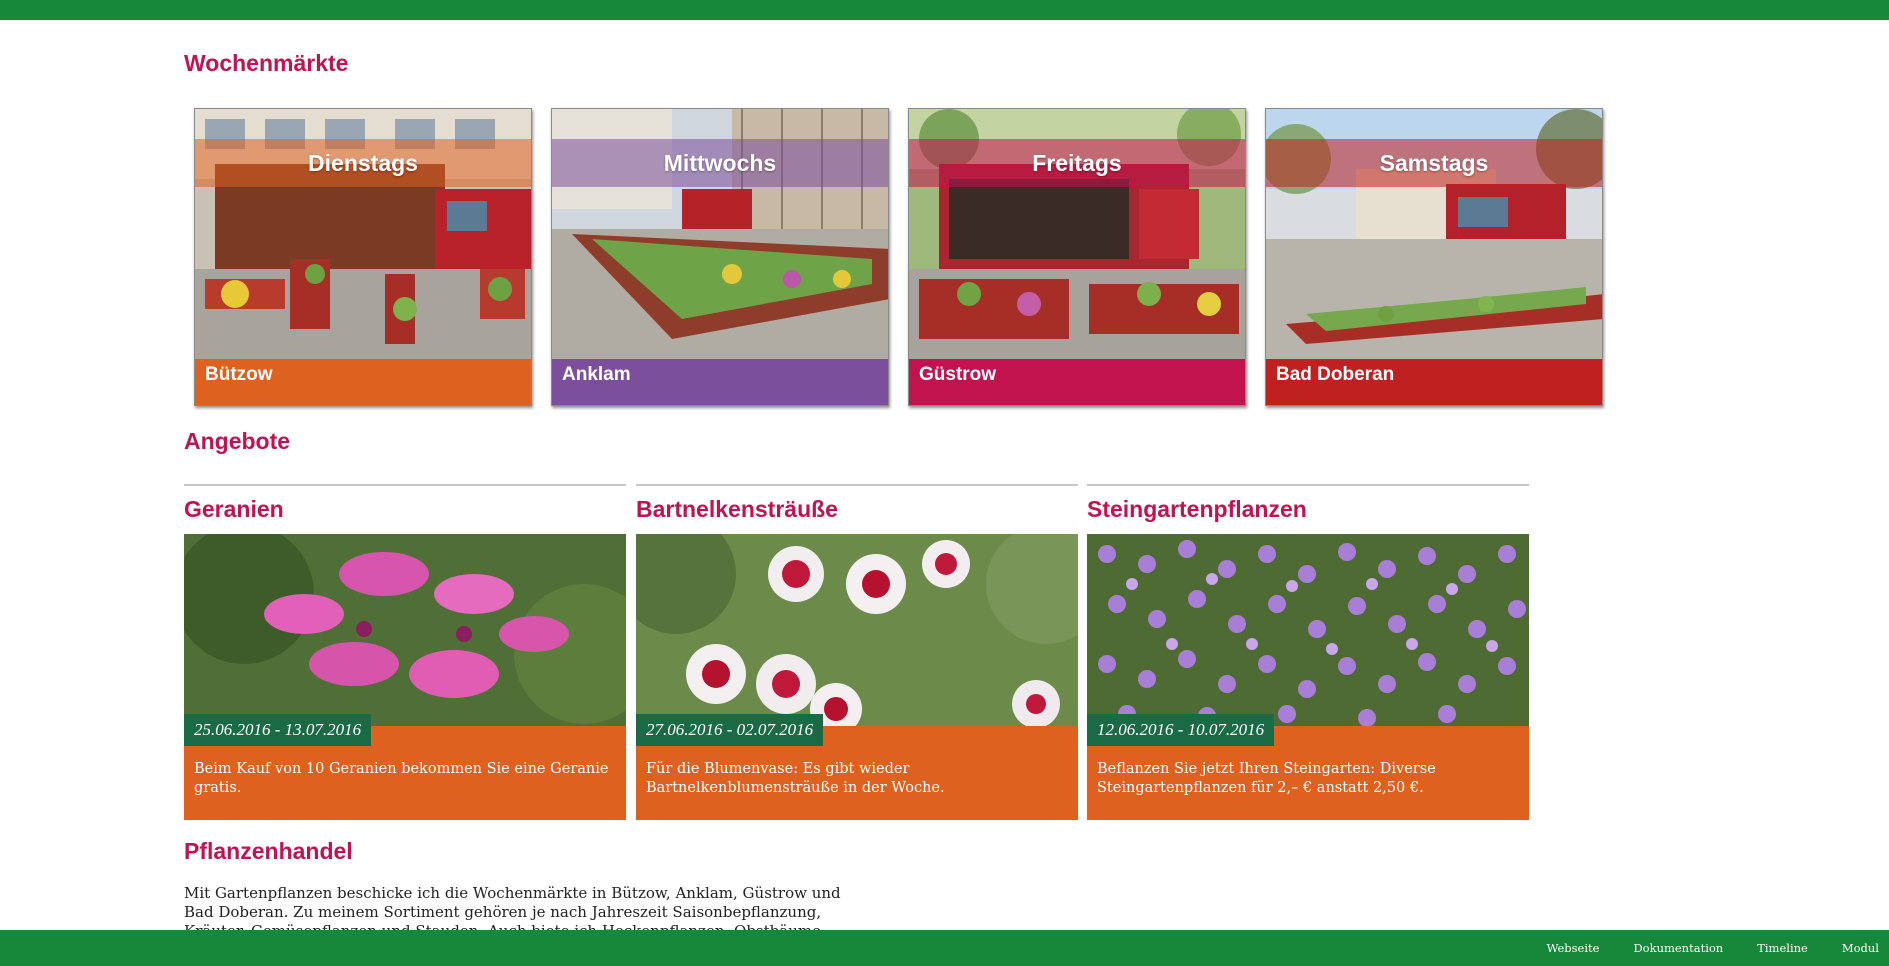 The height and width of the screenshot is (966, 1889). Describe the element at coordinates (730, 730) in the screenshot. I see `offer-date: 27.06.2016 - 02.07.2016` at that location.